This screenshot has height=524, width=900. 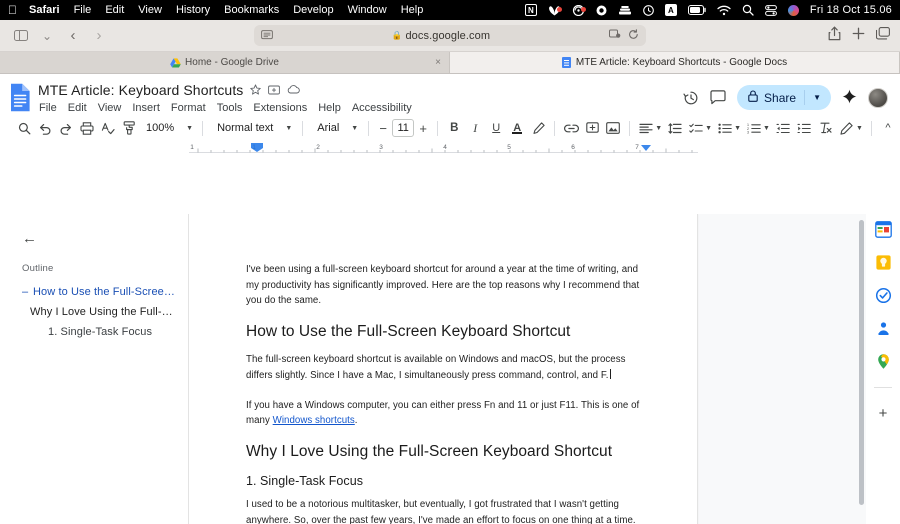 I want to click on address-url-group: 🔒 docs.google.com, so click(x=441, y=36).